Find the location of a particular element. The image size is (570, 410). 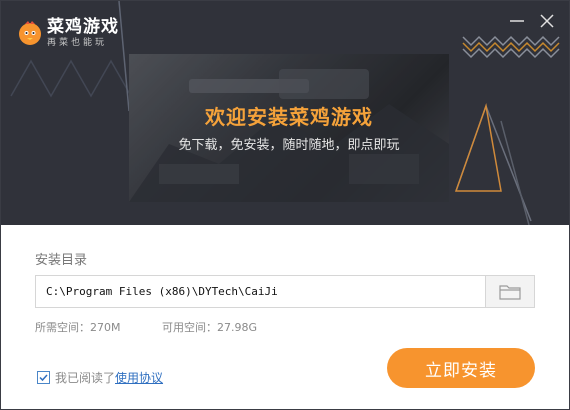

app-logo: 菜鸡游戏 再菜也能玩 is located at coordinates (68, 33).